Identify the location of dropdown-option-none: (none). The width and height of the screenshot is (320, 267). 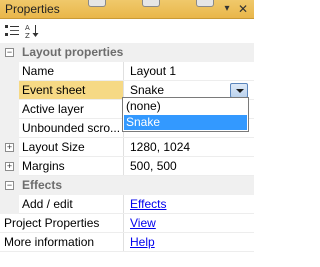
(185, 106).